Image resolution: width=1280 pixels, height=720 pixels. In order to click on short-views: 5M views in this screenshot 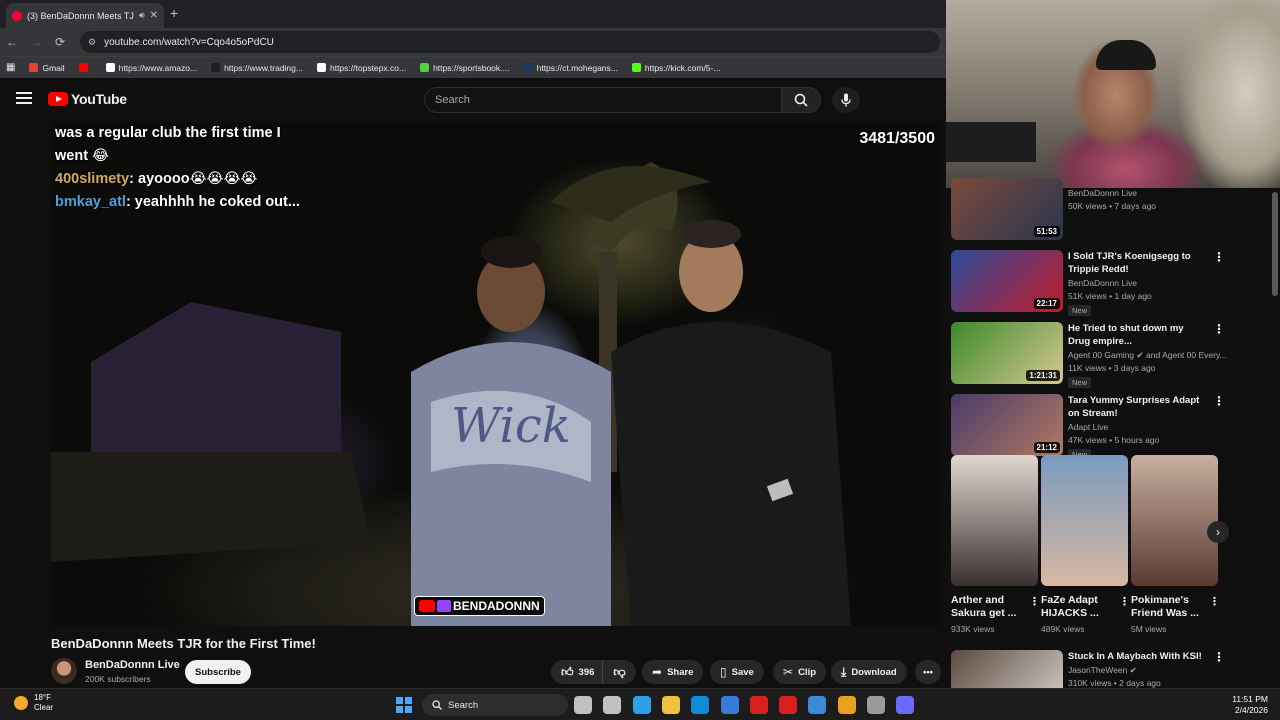, I will do `click(1149, 629)`.